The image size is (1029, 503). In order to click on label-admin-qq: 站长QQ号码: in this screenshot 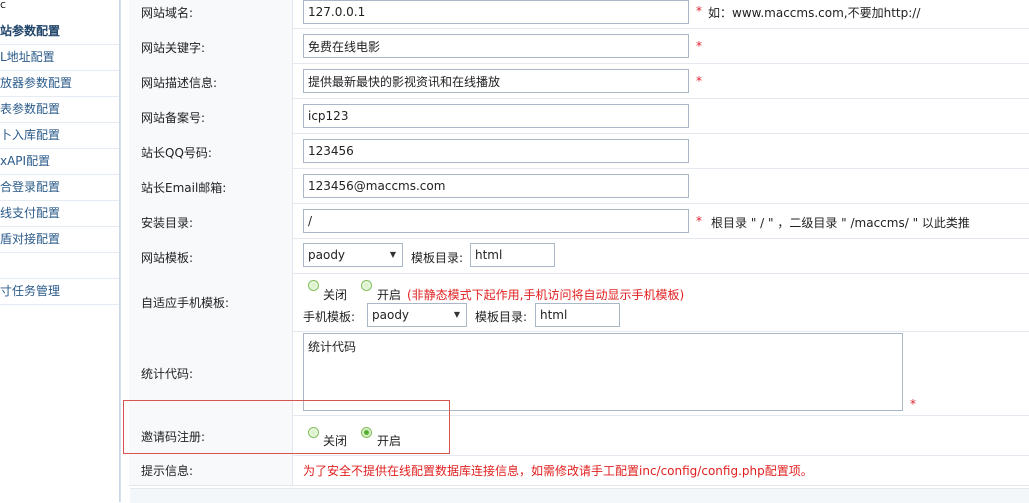, I will do `click(176, 153)`.